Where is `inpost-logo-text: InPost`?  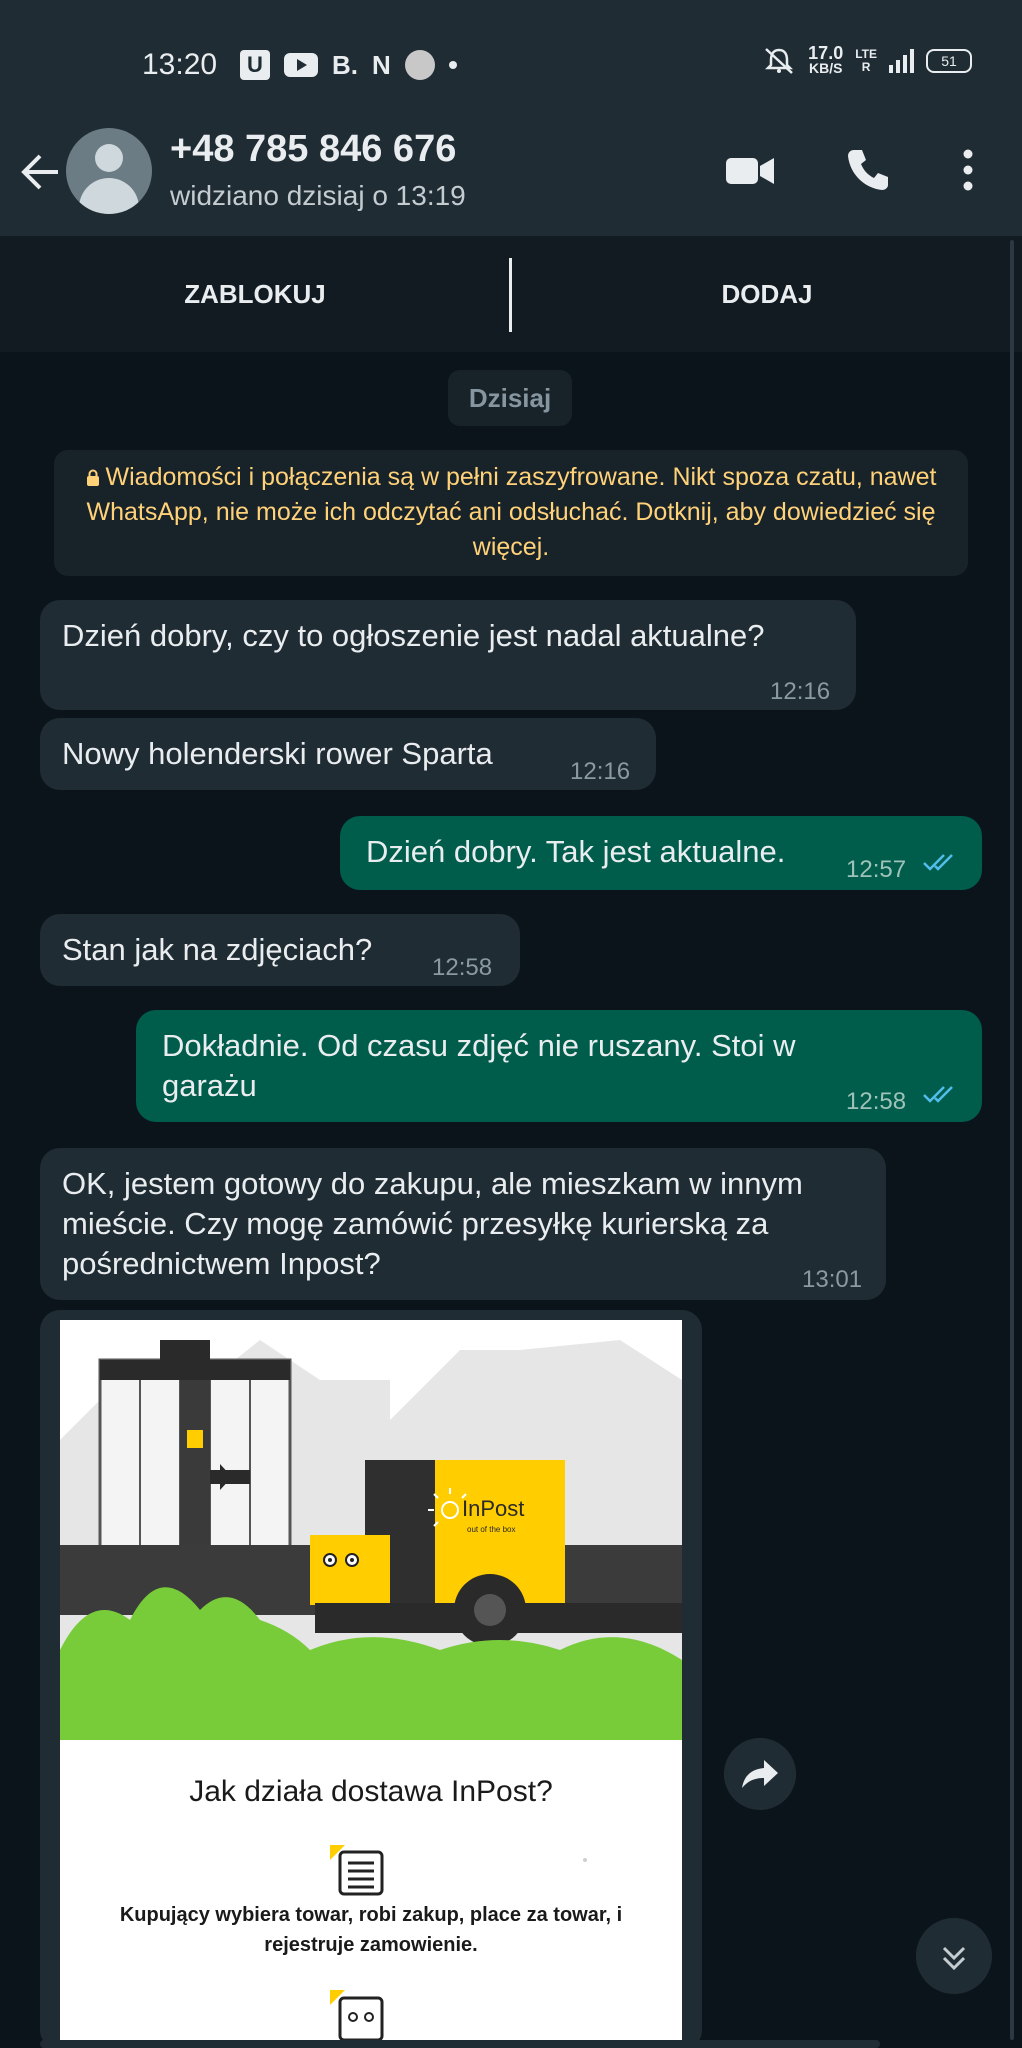
inpost-logo-text: InPost is located at coordinates (493, 1508).